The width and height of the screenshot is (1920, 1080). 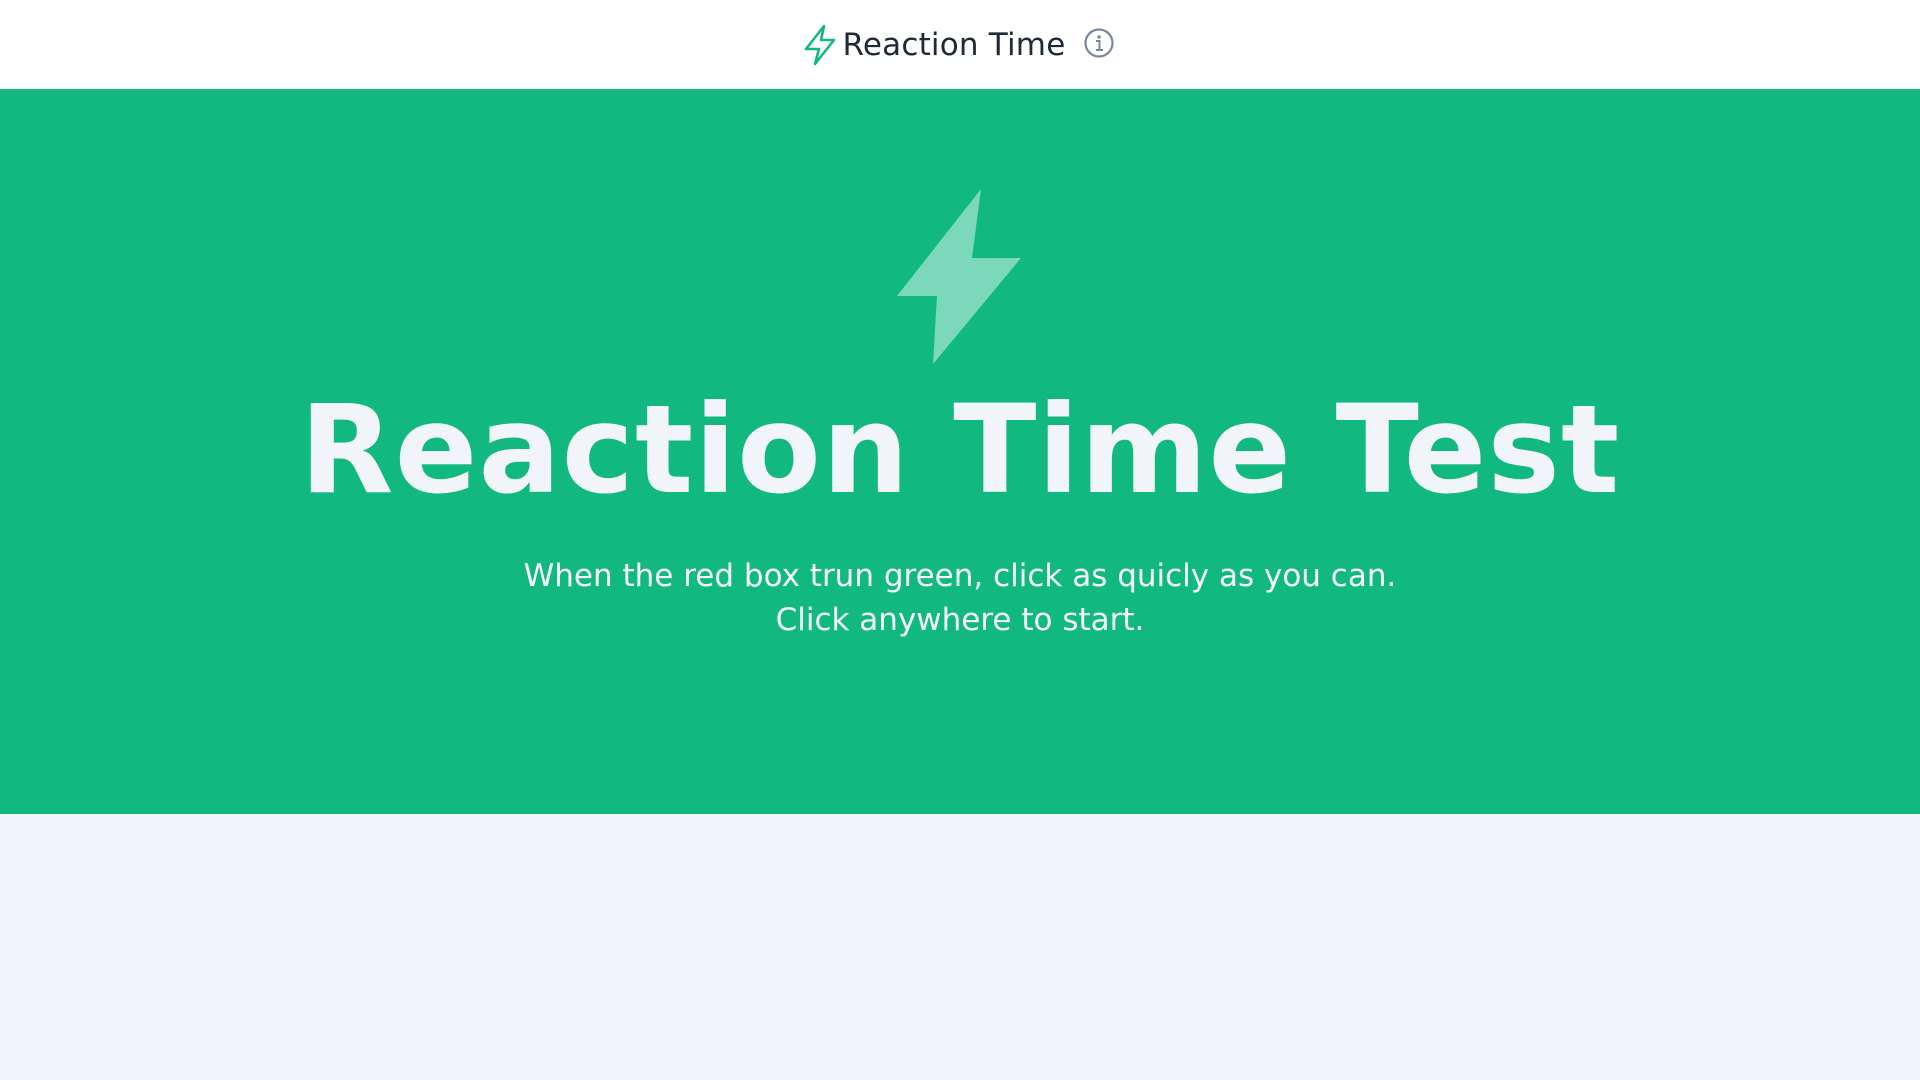 I want to click on start-hint: Click anywhere to start., so click(x=960, y=620).